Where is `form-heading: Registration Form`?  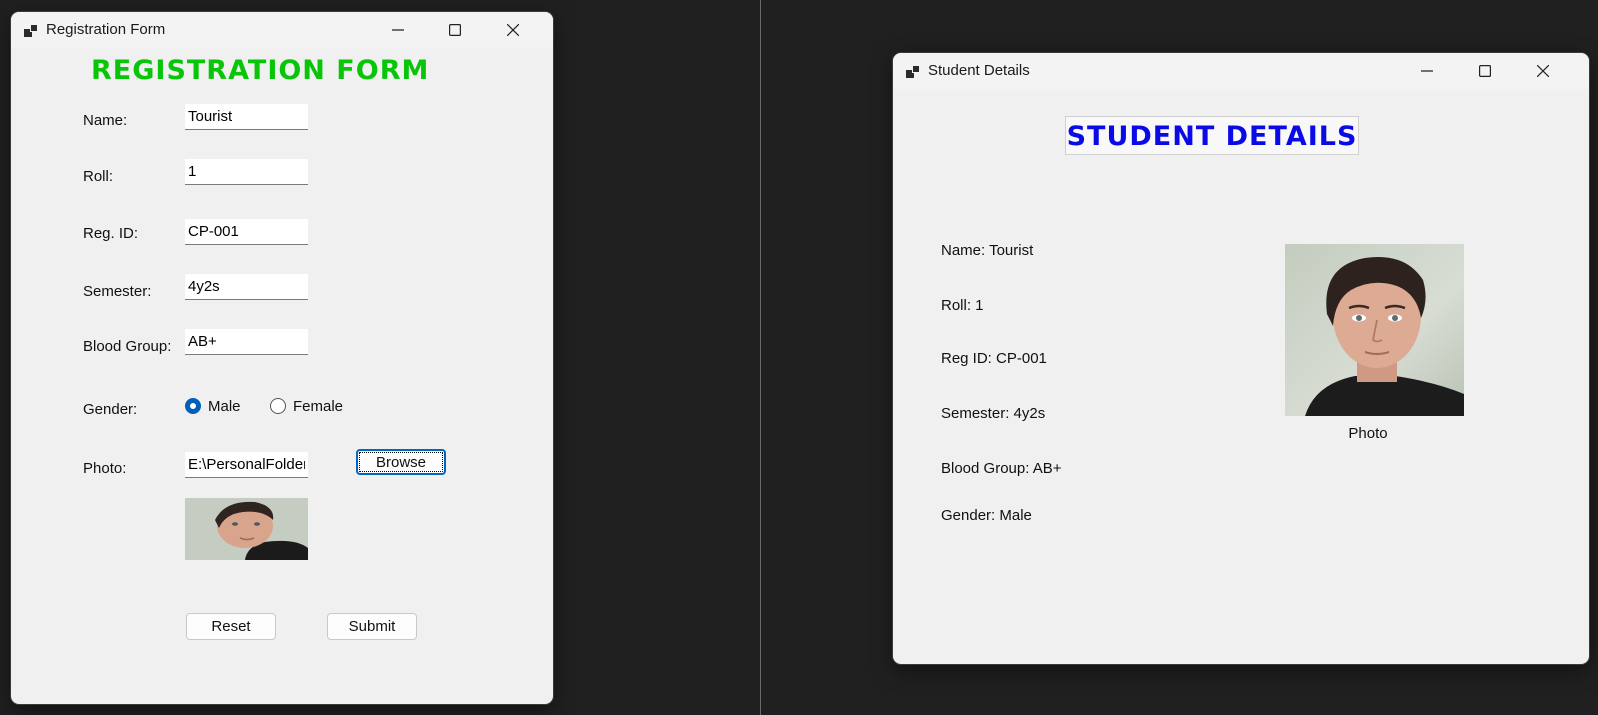 form-heading: Registration Form is located at coordinates (260, 70).